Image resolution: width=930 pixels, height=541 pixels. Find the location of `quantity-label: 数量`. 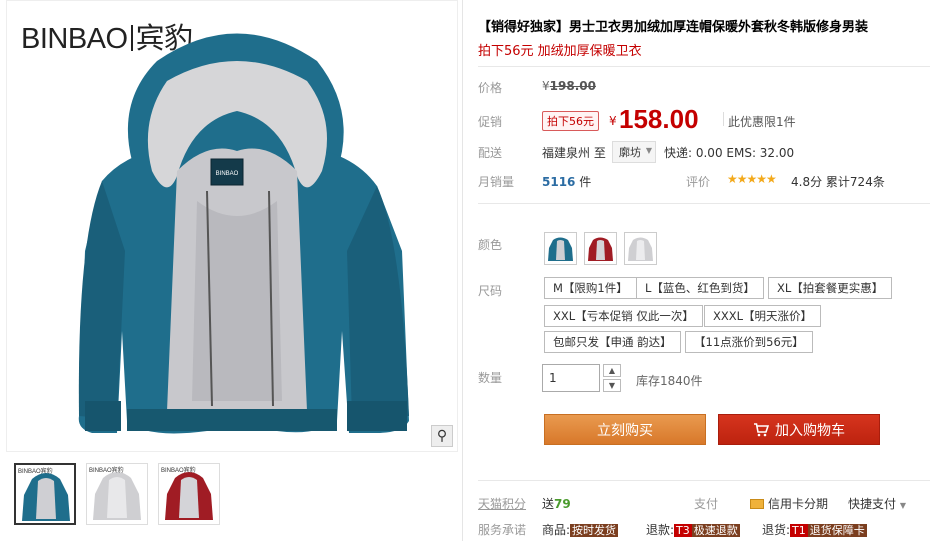

quantity-label: 数量 is located at coordinates (490, 378).